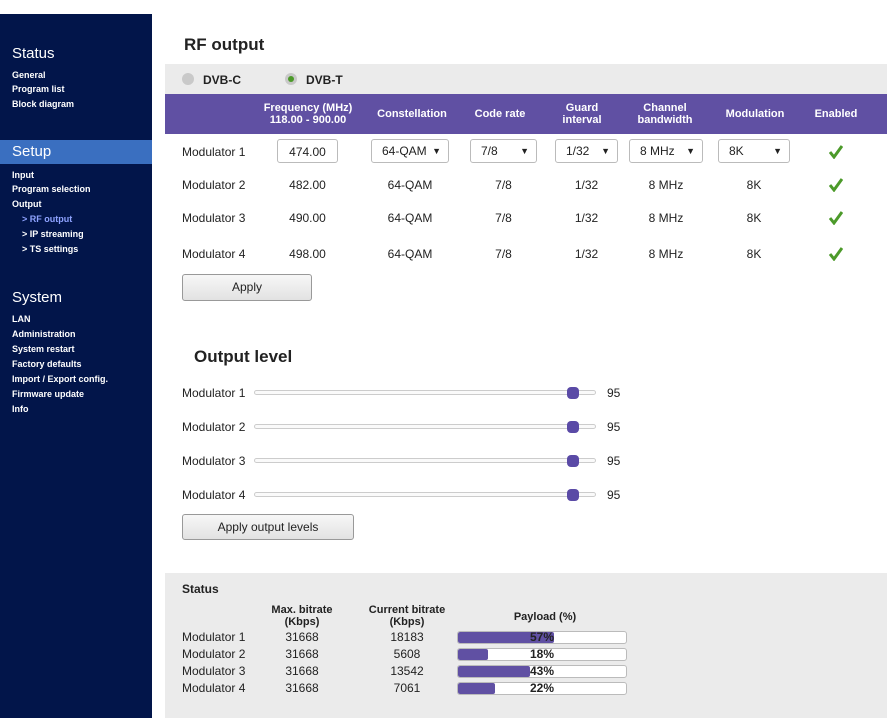 The width and height of the screenshot is (887, 718). I want to click on radio-label-dvb-t: DVB-T, so click(324, 80).